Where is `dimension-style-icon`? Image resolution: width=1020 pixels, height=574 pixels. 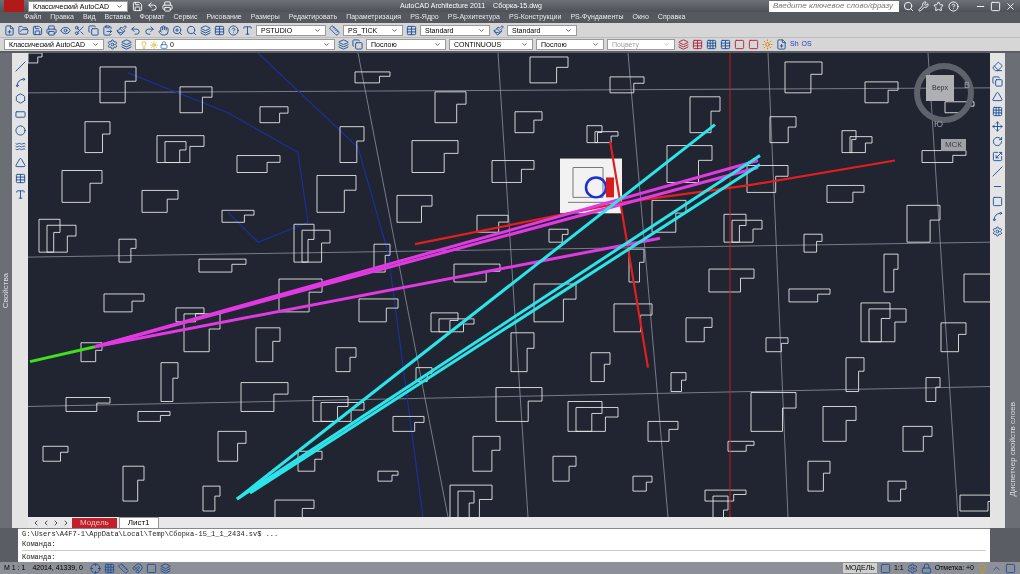
dimension-style-icon is located at coordinates (334, 30).